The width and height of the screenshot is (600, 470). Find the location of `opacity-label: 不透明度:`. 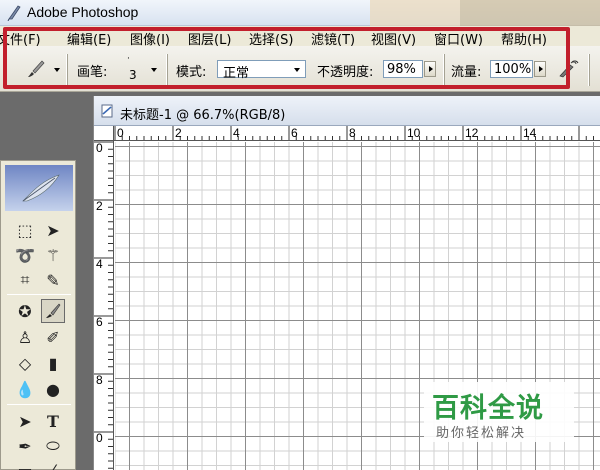

opacity-label: 不透明度: is located at coordinates (345, 72).